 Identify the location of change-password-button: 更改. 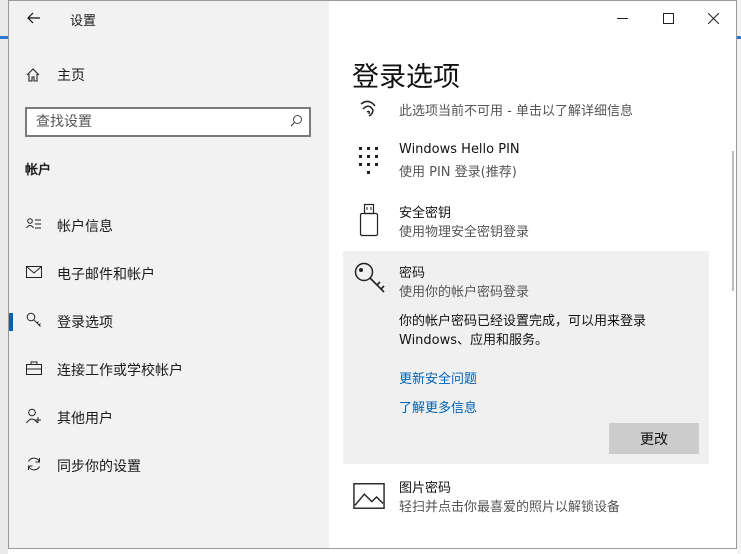
(654, 438).